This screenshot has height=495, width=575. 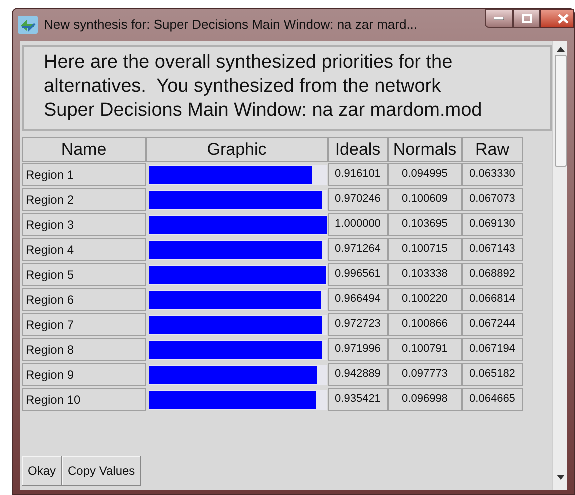 What do you see at coordinates (425, 324) in the screenshot?
I see `table-cell: 0.100866` at bounding box center [425, 324].